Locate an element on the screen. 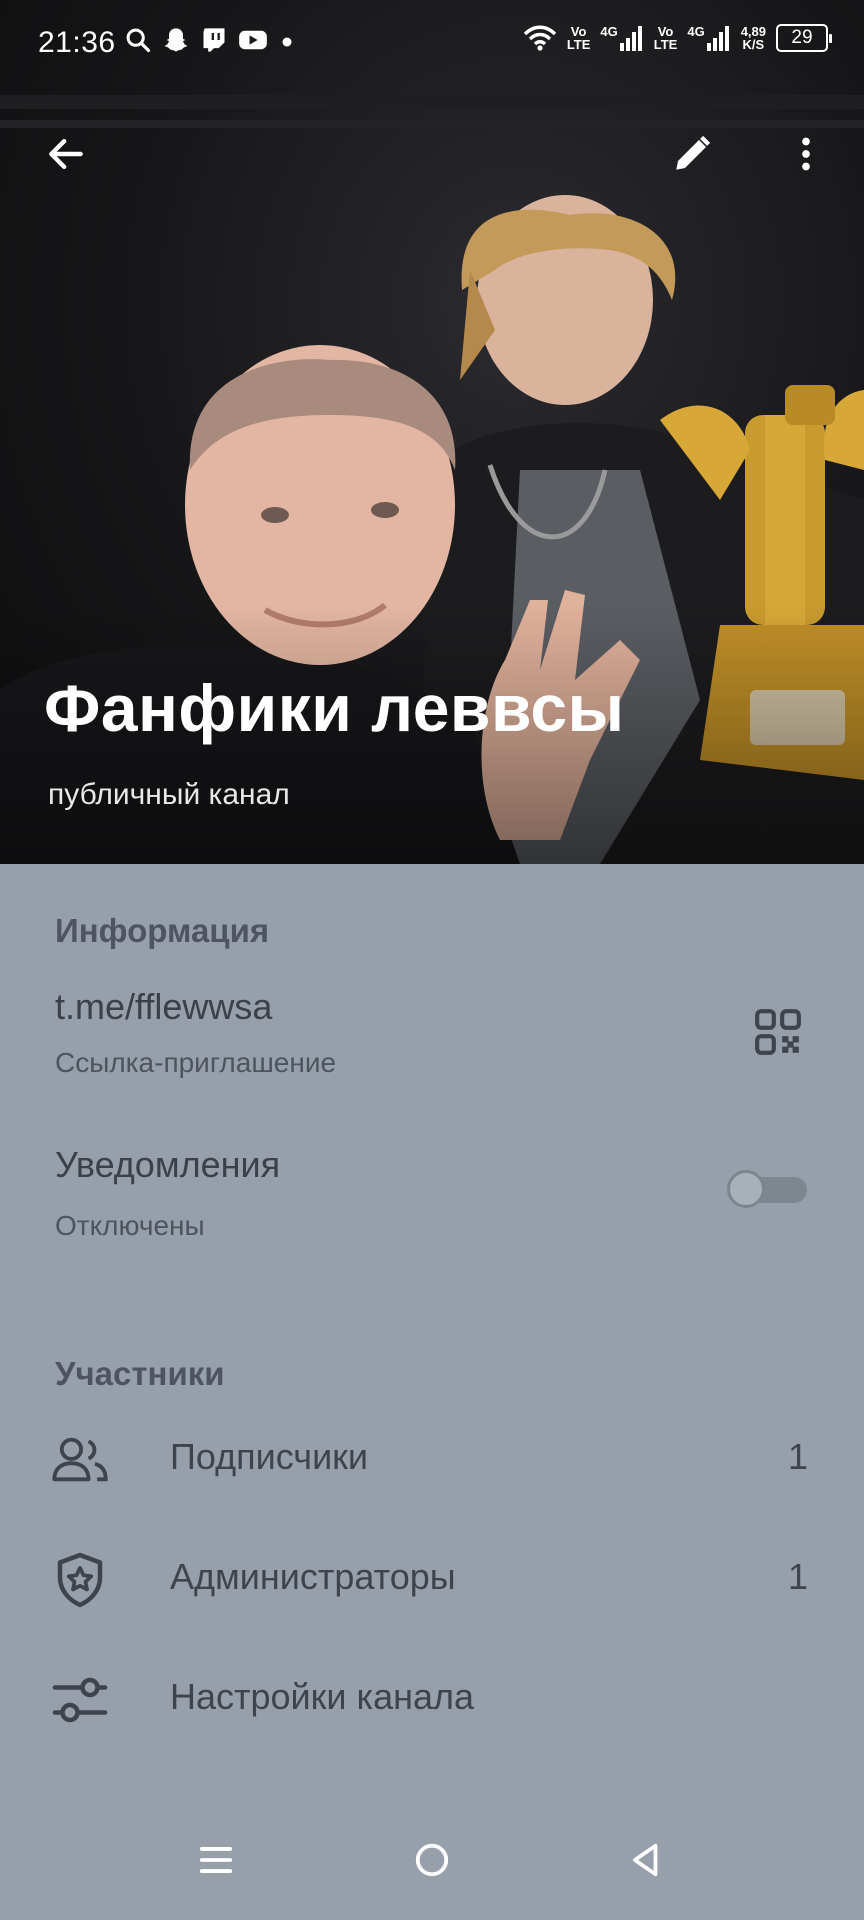  users-icon is located at coordinates (80, 1459).